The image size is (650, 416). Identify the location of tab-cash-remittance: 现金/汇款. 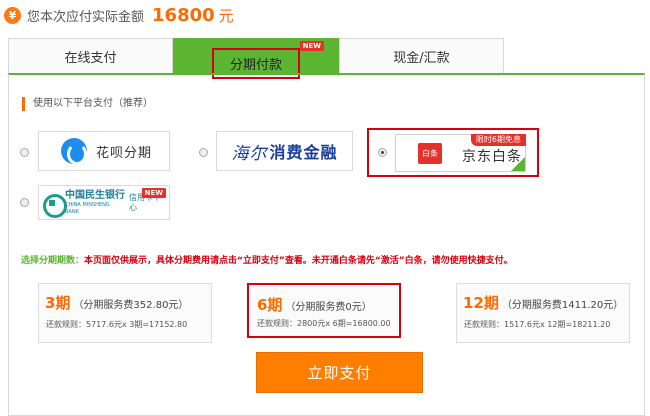
(421, 55).